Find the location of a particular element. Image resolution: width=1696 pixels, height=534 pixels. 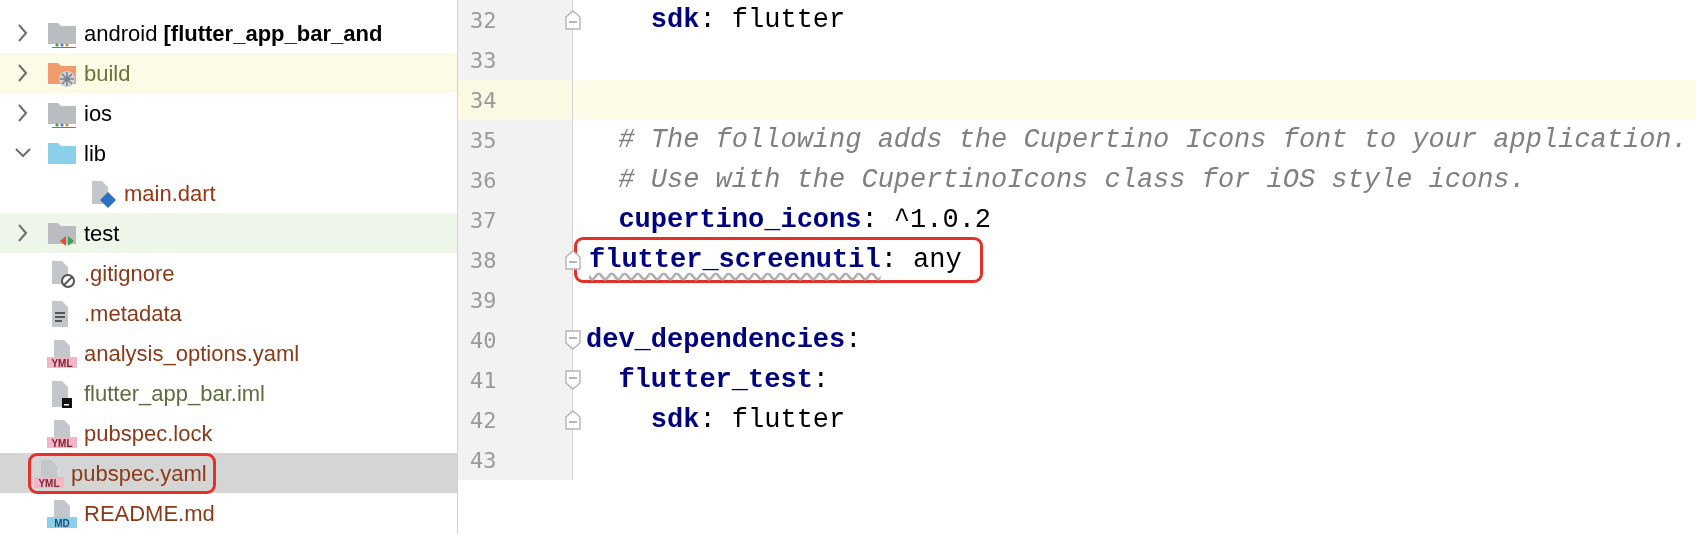

line-number: 41 is located at coordinates (483, 380).